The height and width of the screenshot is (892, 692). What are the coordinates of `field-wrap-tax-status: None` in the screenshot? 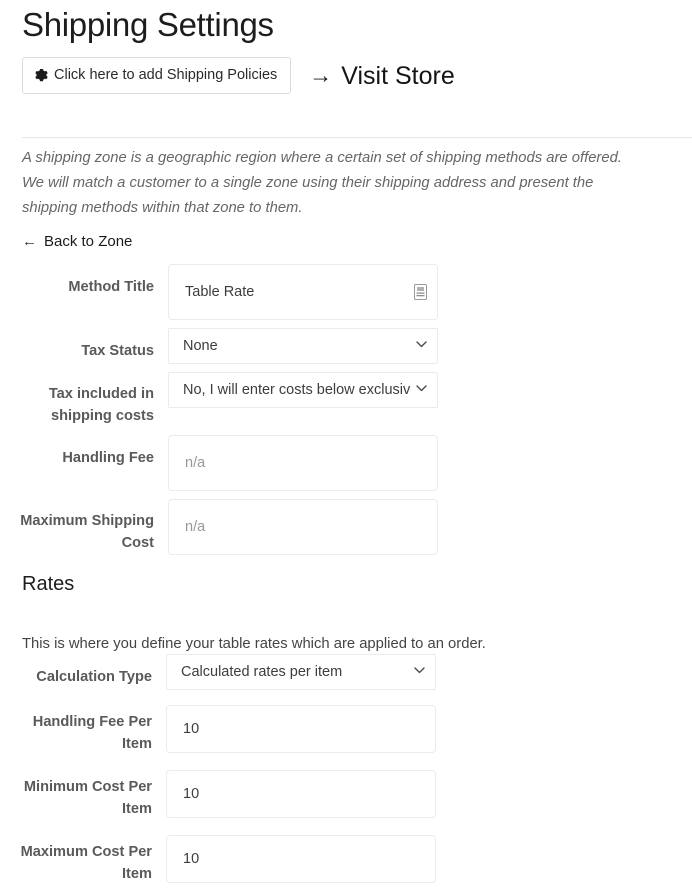 It's located at (303, 346).